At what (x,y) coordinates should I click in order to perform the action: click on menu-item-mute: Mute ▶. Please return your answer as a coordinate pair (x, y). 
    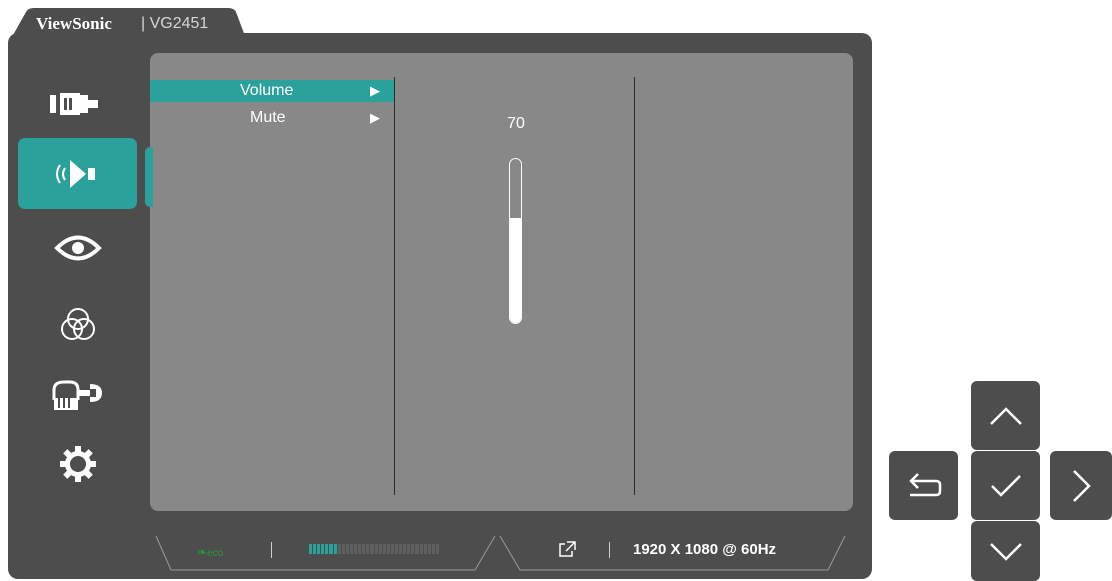
    Looking at the image, I should click on (272, 118).